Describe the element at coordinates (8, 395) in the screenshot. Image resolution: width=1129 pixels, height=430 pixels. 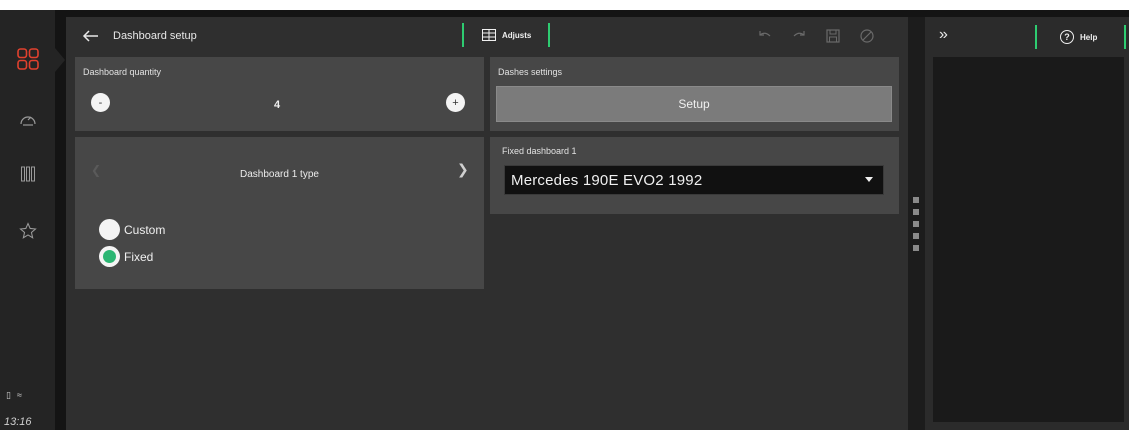
I see `battery-icon: ▯` at that location.